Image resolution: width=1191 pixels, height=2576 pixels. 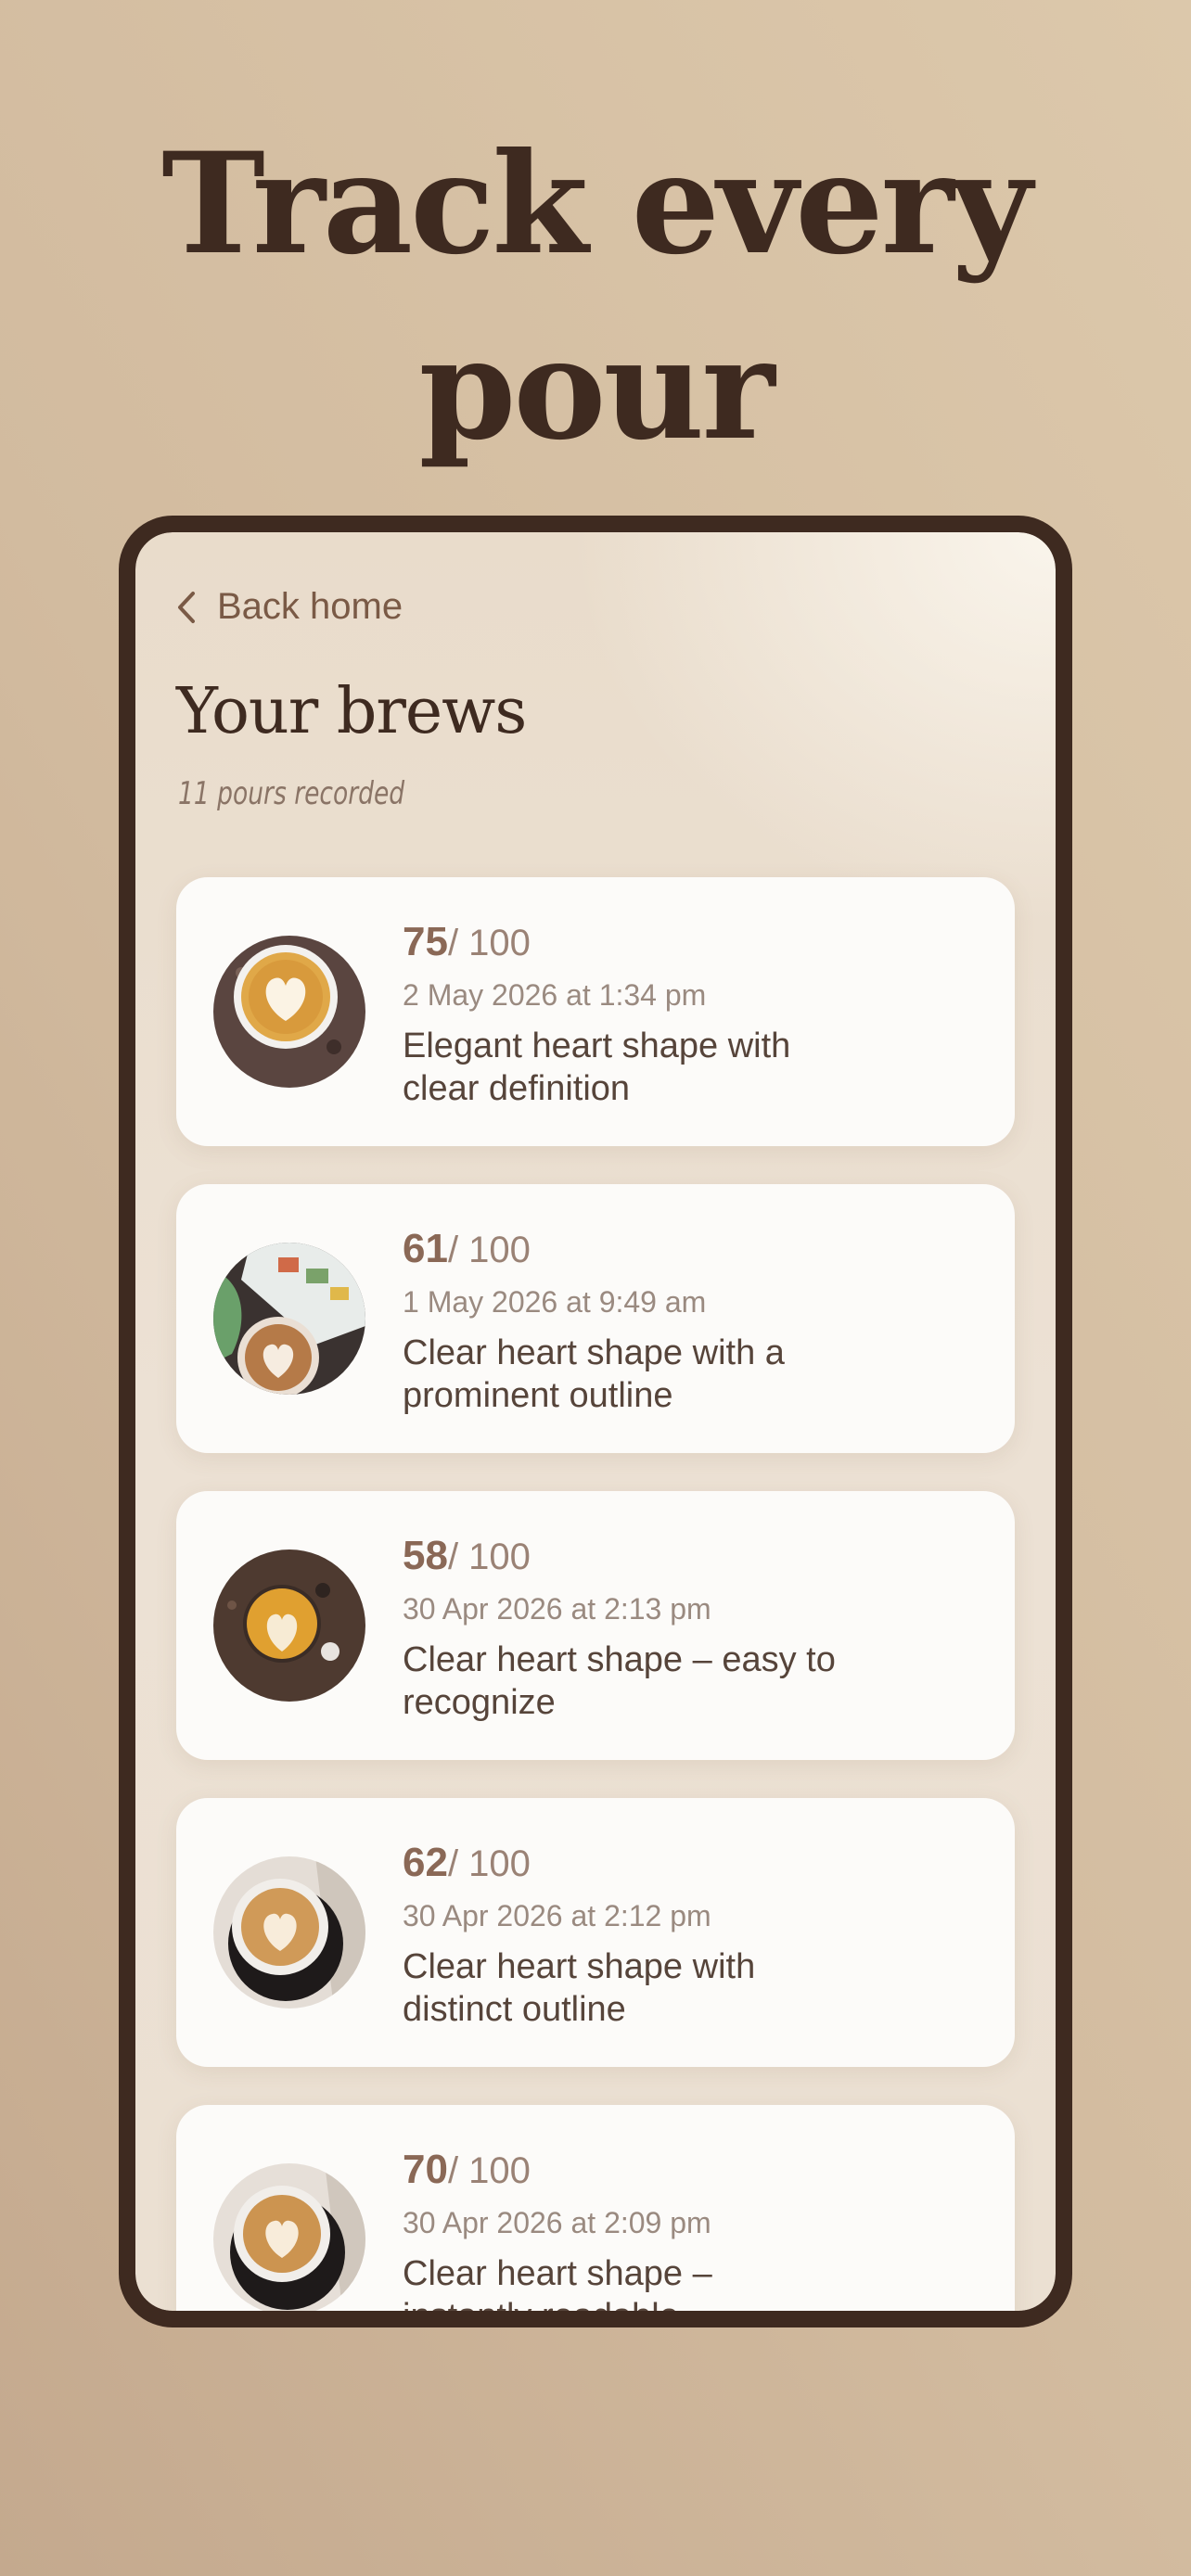 What do you see at coordinates (425, 941) in the screenshot?
I see `brew-score: 75` at bounding box center [425, 941].